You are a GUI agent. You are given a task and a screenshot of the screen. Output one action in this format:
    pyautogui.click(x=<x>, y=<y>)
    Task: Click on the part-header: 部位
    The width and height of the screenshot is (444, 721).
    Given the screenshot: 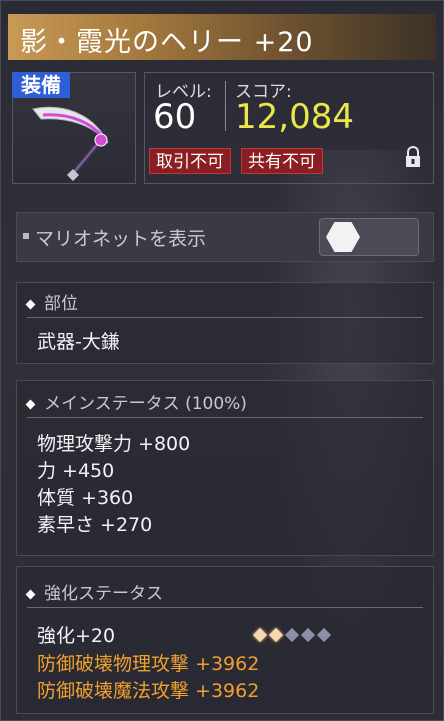 What is the action you would take?
    pyautogui.click(x=51, y=301)
    